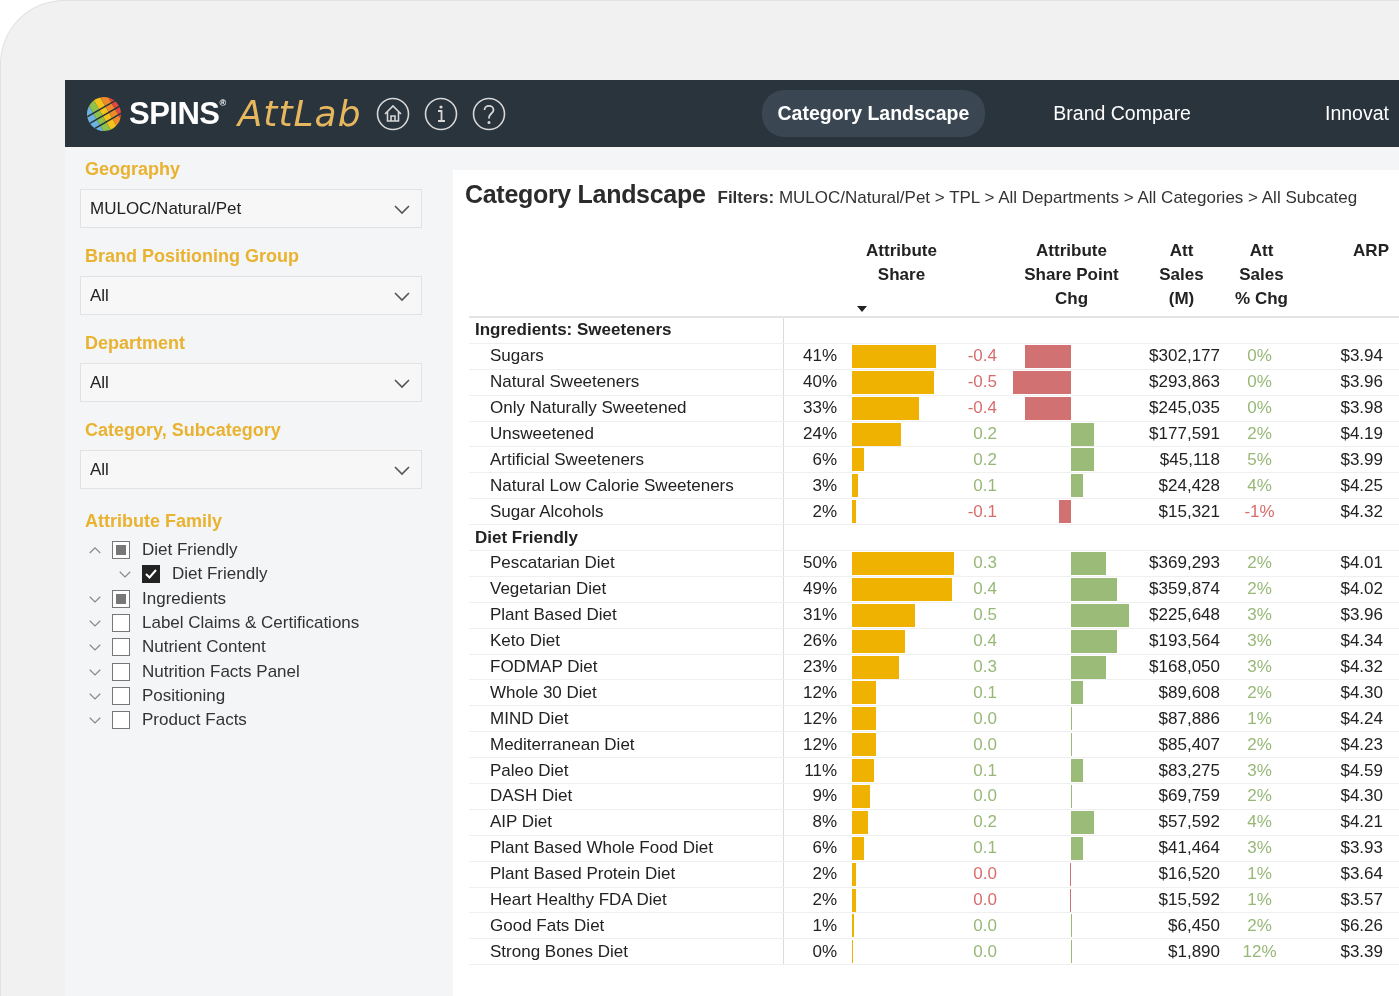 The image size is (1399, 996). Describe the element at coordinates (824, 925) in the screenshot. I see `table-cell: 1%` at that location.